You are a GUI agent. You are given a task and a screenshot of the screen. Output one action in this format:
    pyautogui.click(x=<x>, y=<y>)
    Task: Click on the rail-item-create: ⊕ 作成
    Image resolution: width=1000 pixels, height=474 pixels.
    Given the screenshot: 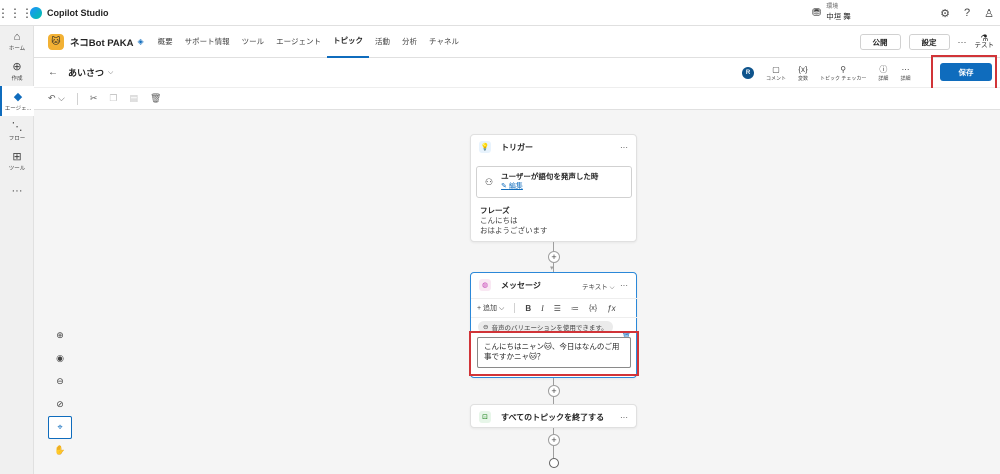 What is the action you would take?
    pyautogui.click(x=17, y=71)
    